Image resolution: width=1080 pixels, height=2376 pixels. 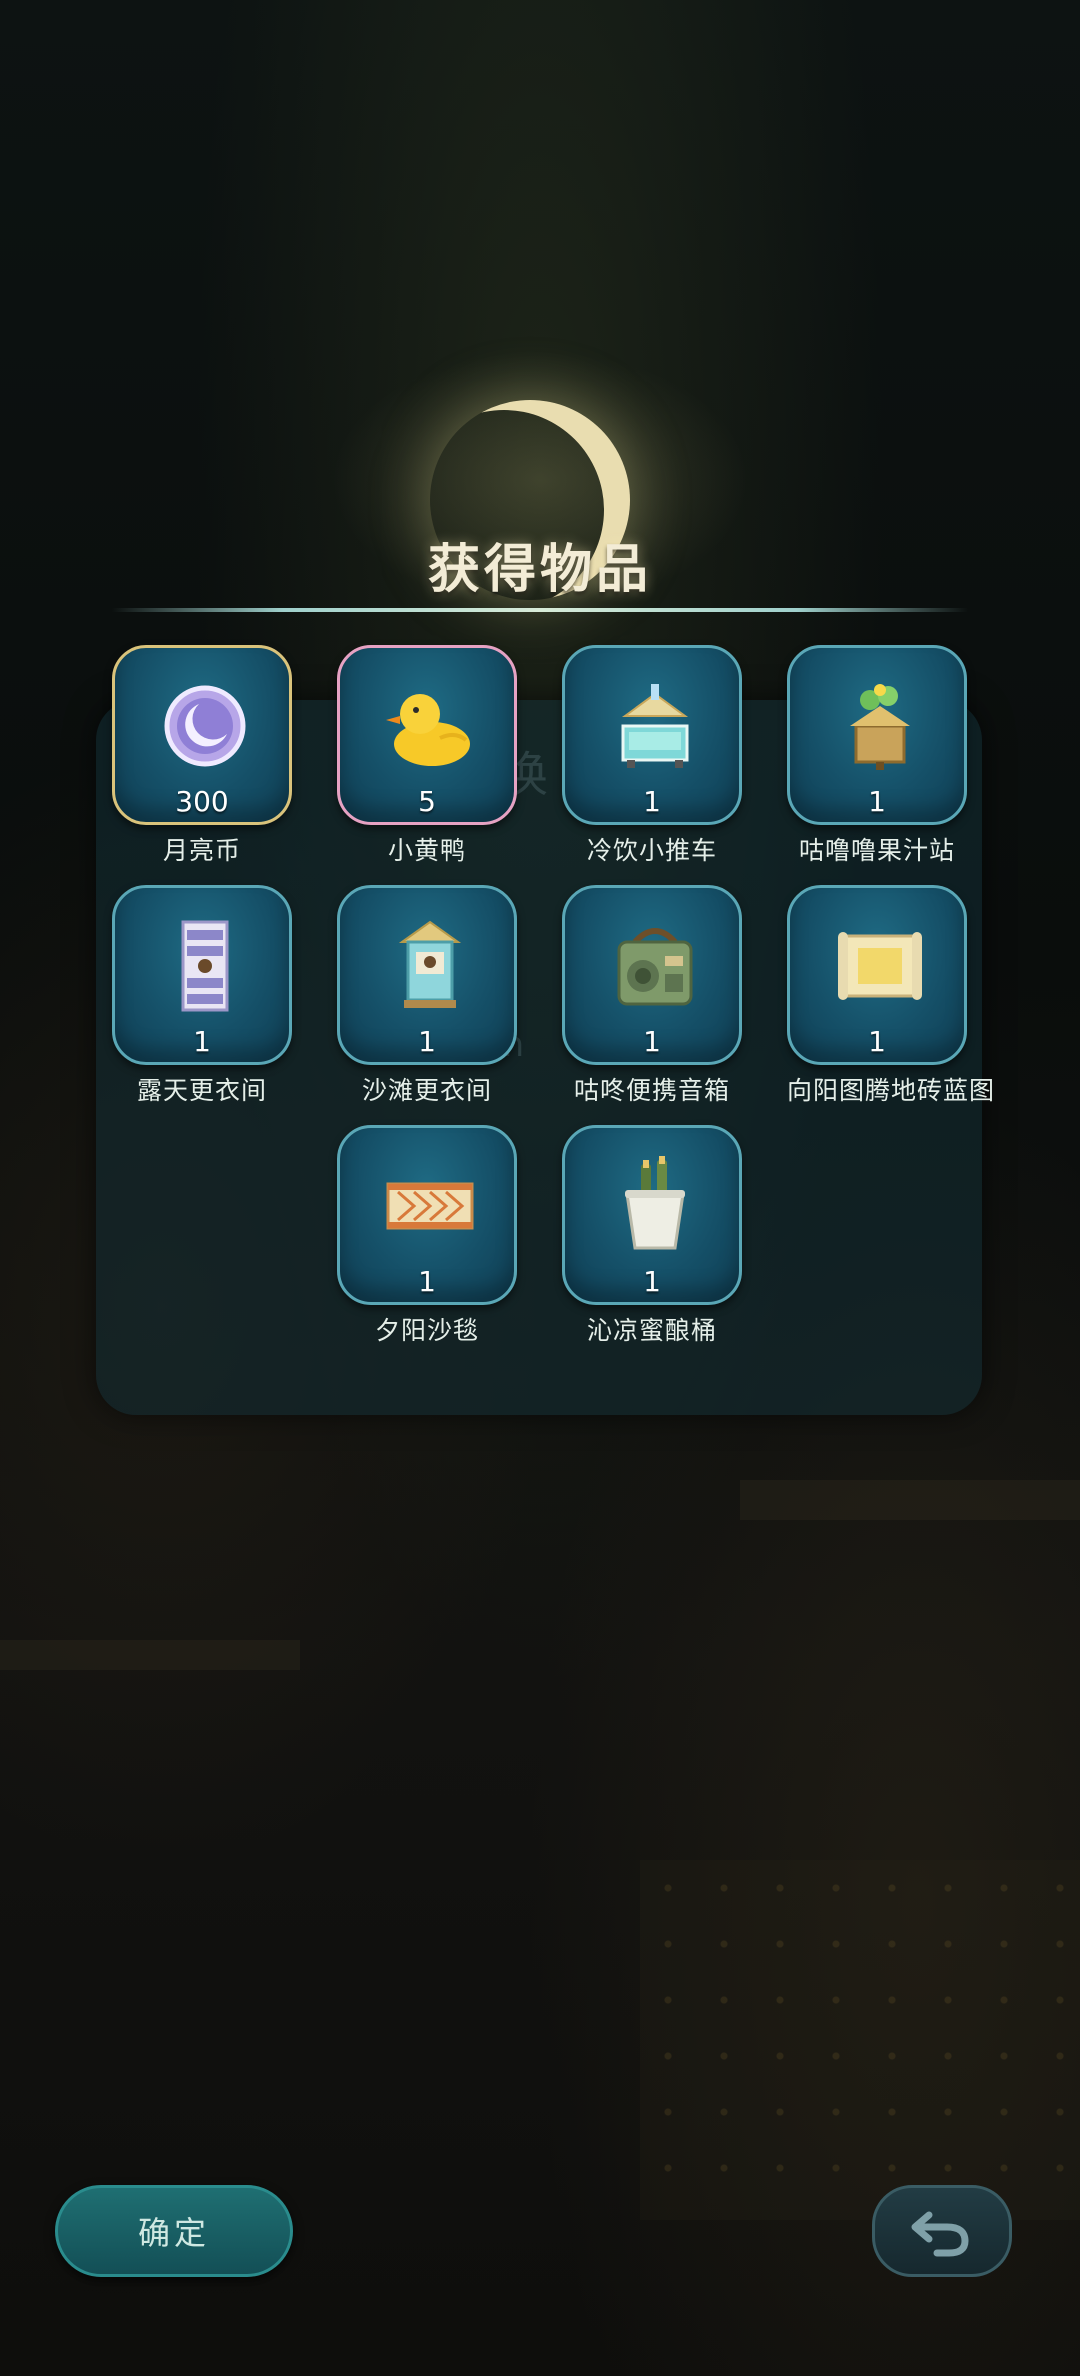 I want to click on title-divider, so click(x=540, y=610).